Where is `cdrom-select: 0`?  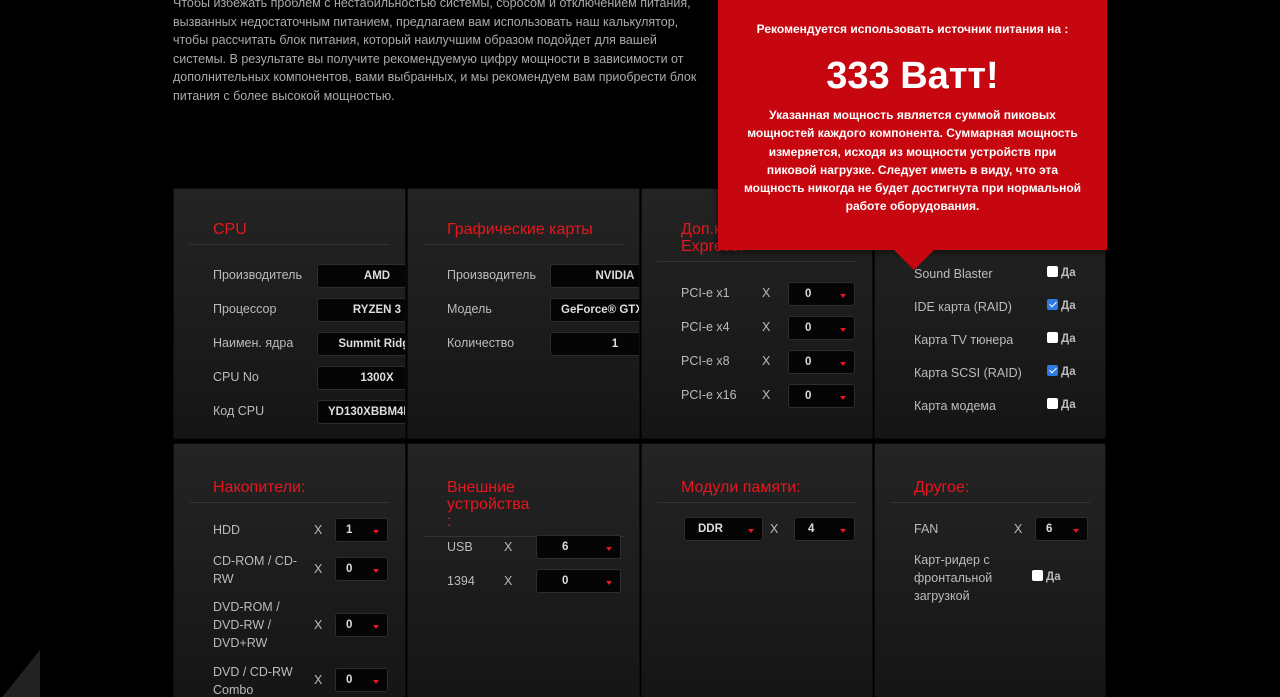 cdrom-select: 0 is located at coordinates (361, 569).